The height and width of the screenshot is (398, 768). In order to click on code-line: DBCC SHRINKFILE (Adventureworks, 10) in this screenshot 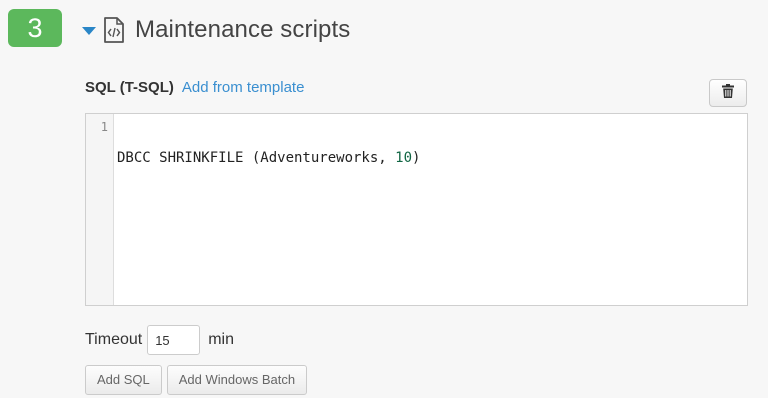, I will do `click(268, 158)`.